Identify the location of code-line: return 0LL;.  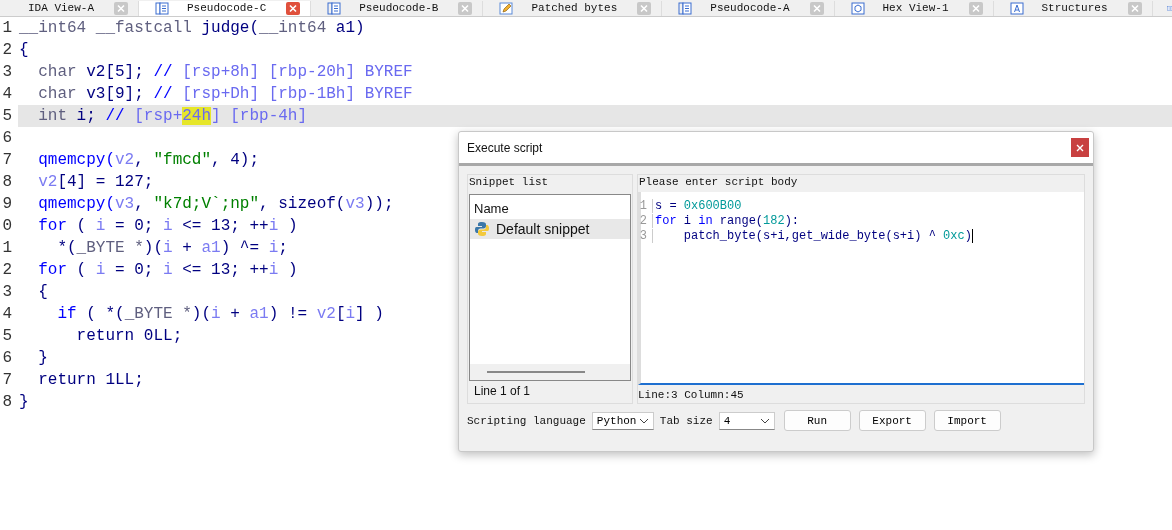
(129, 336).